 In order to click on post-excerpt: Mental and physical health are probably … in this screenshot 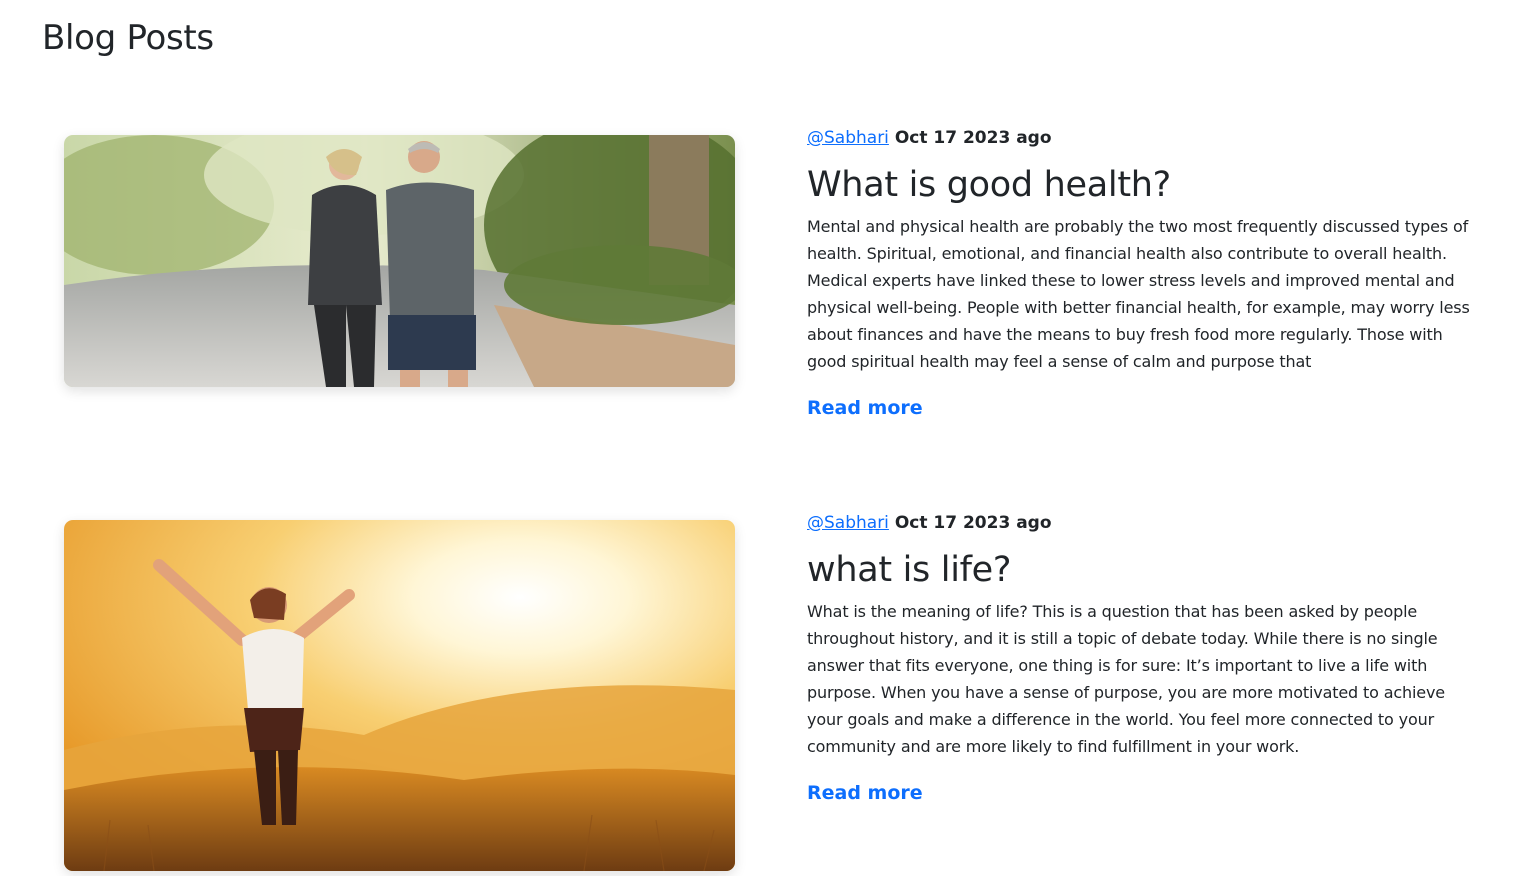, I will do `click(1147, 294)`.